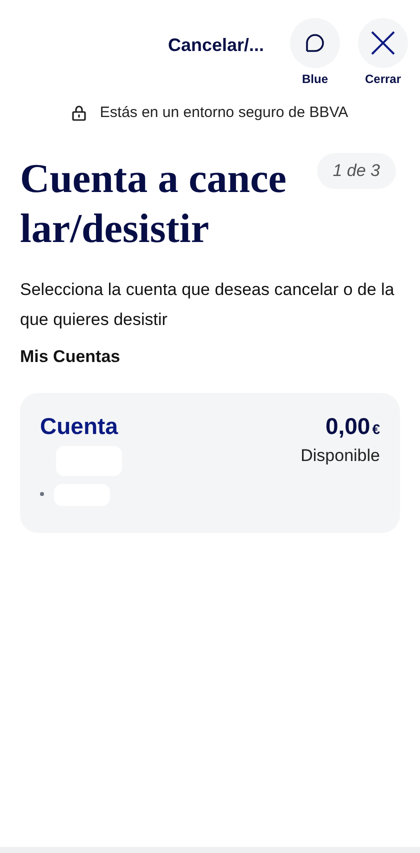 Image resolution: width=420 pixels, height=853 pixels. I want to click on security-notice: Estás en un entorno seguro de BBVA, so click(224, 112).